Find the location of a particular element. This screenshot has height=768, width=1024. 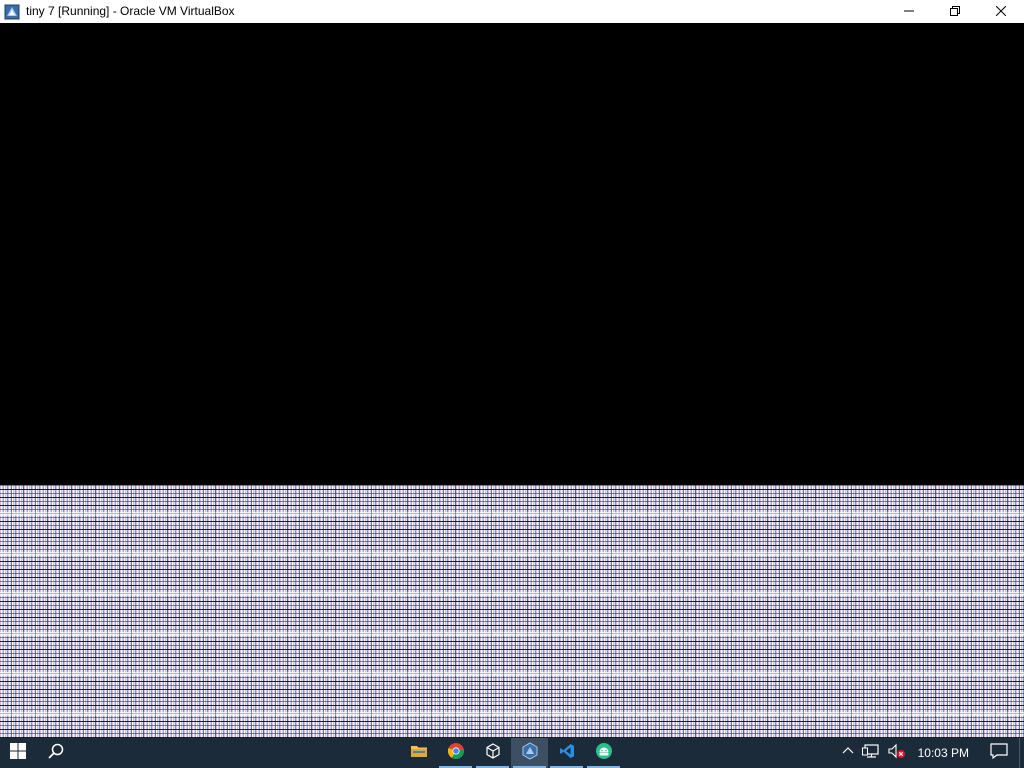

notifications-icon is located at coordinates (999, 753).